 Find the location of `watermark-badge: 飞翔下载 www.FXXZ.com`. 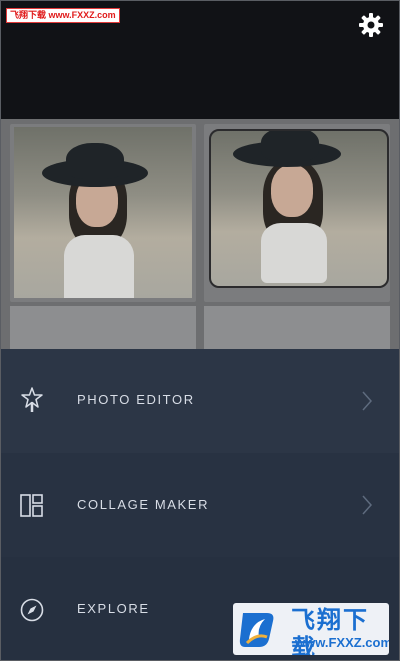

watermark-badge: 飞翔下载 www.FXXZ.com is located at coordinates (311, 629).